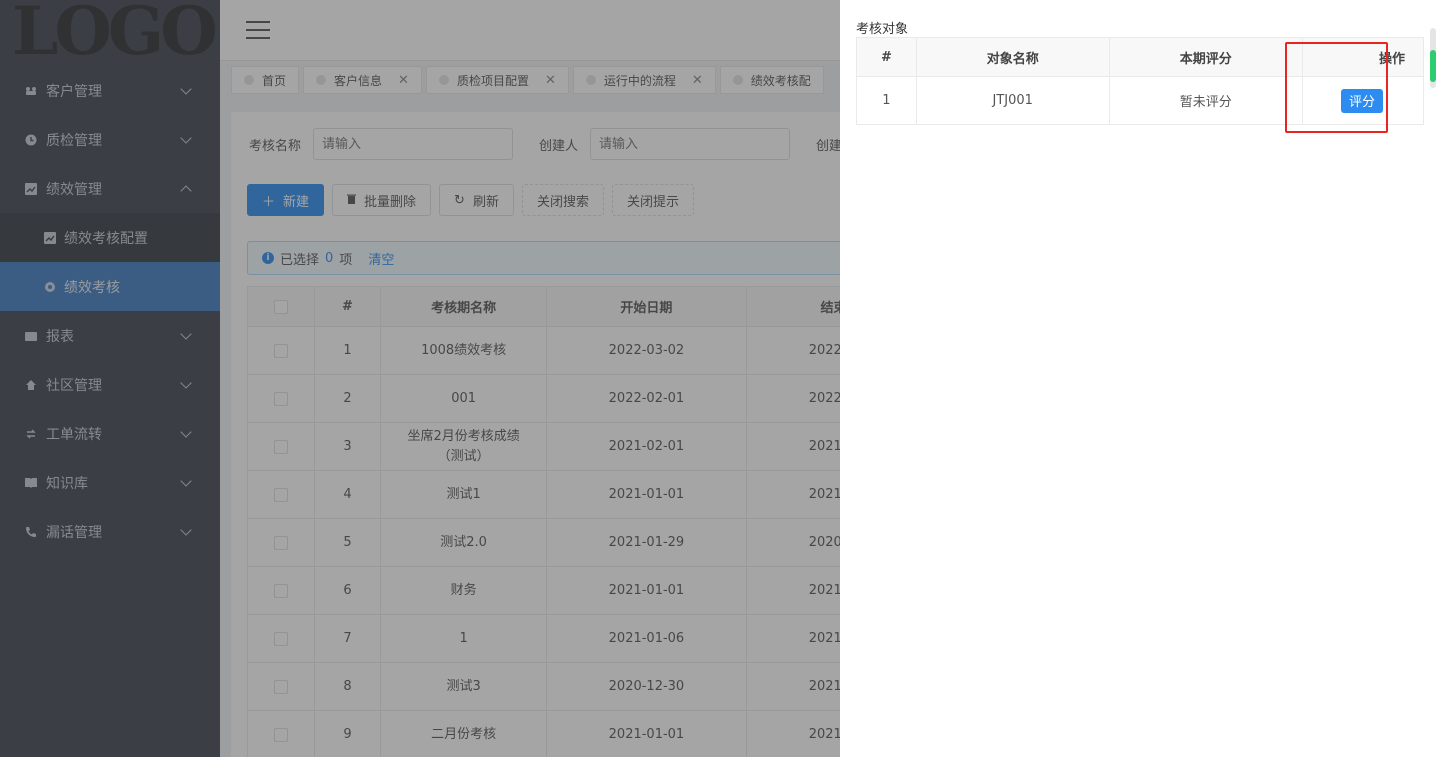 This screenshot has width=1440, height=757. Describe the element at coordinates (1206, 100) in the screenshot. I see `current-score: 暂未评分` at that location.